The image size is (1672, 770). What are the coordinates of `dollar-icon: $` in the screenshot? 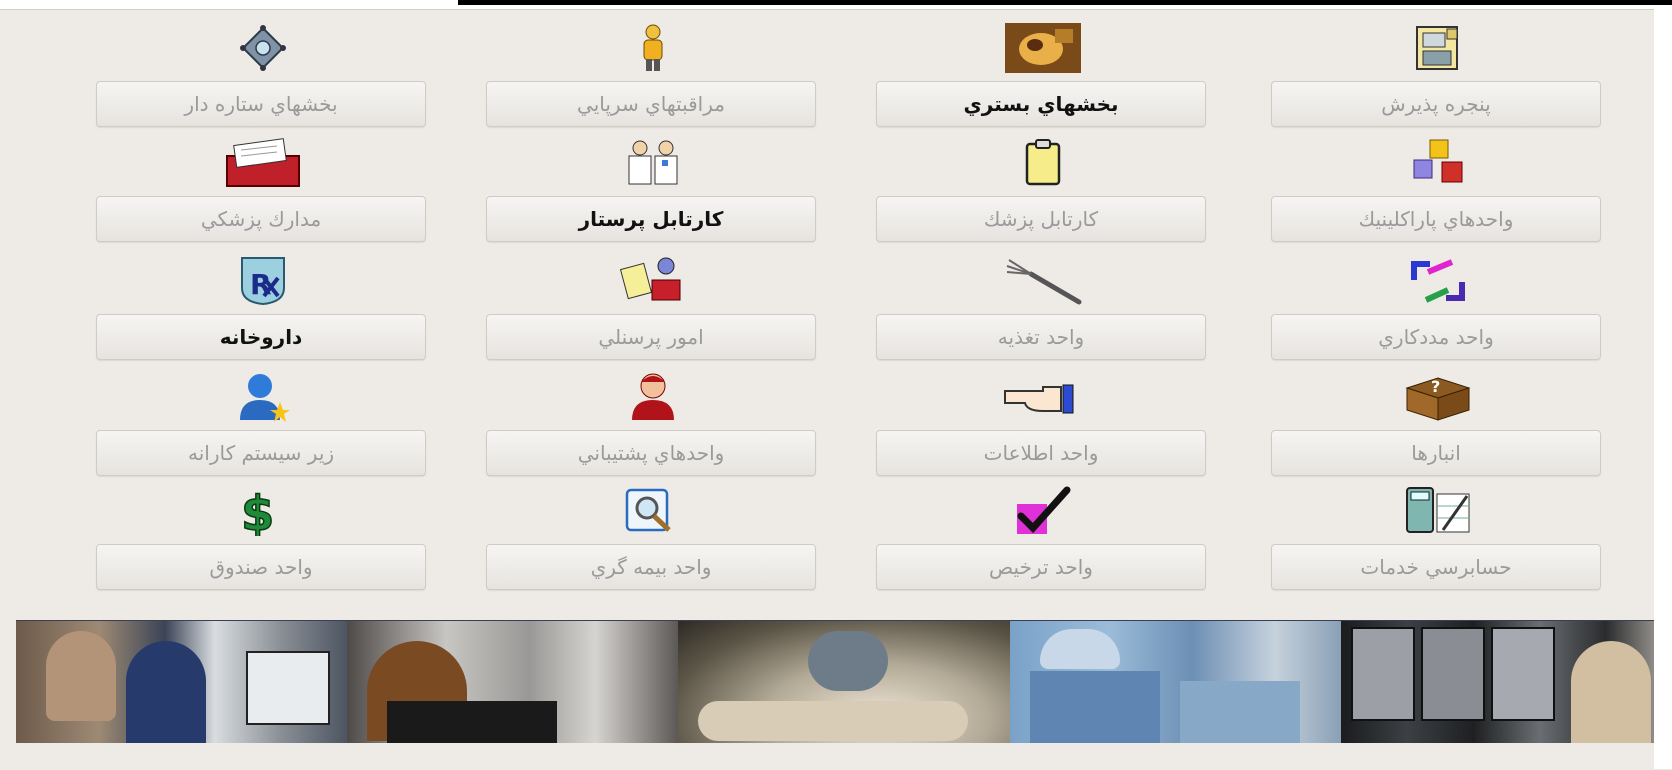 It's located at (263, 511).